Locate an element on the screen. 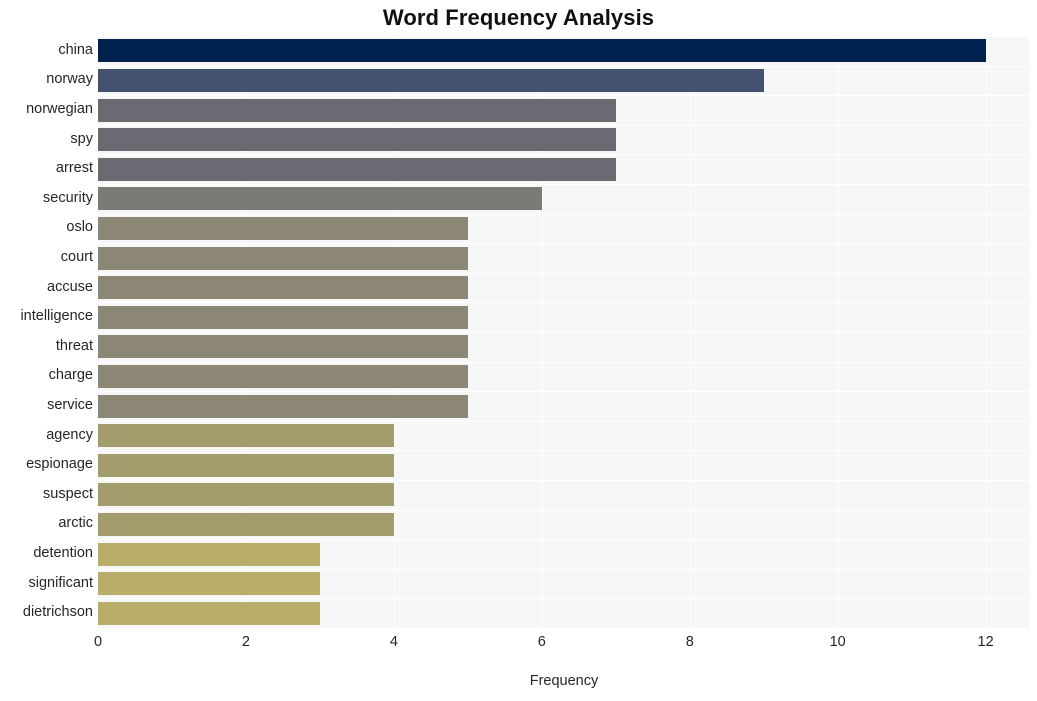 This screenshot has height=701, width=1037. y-axis-tick-label: court is located at coordinates (76, 257).